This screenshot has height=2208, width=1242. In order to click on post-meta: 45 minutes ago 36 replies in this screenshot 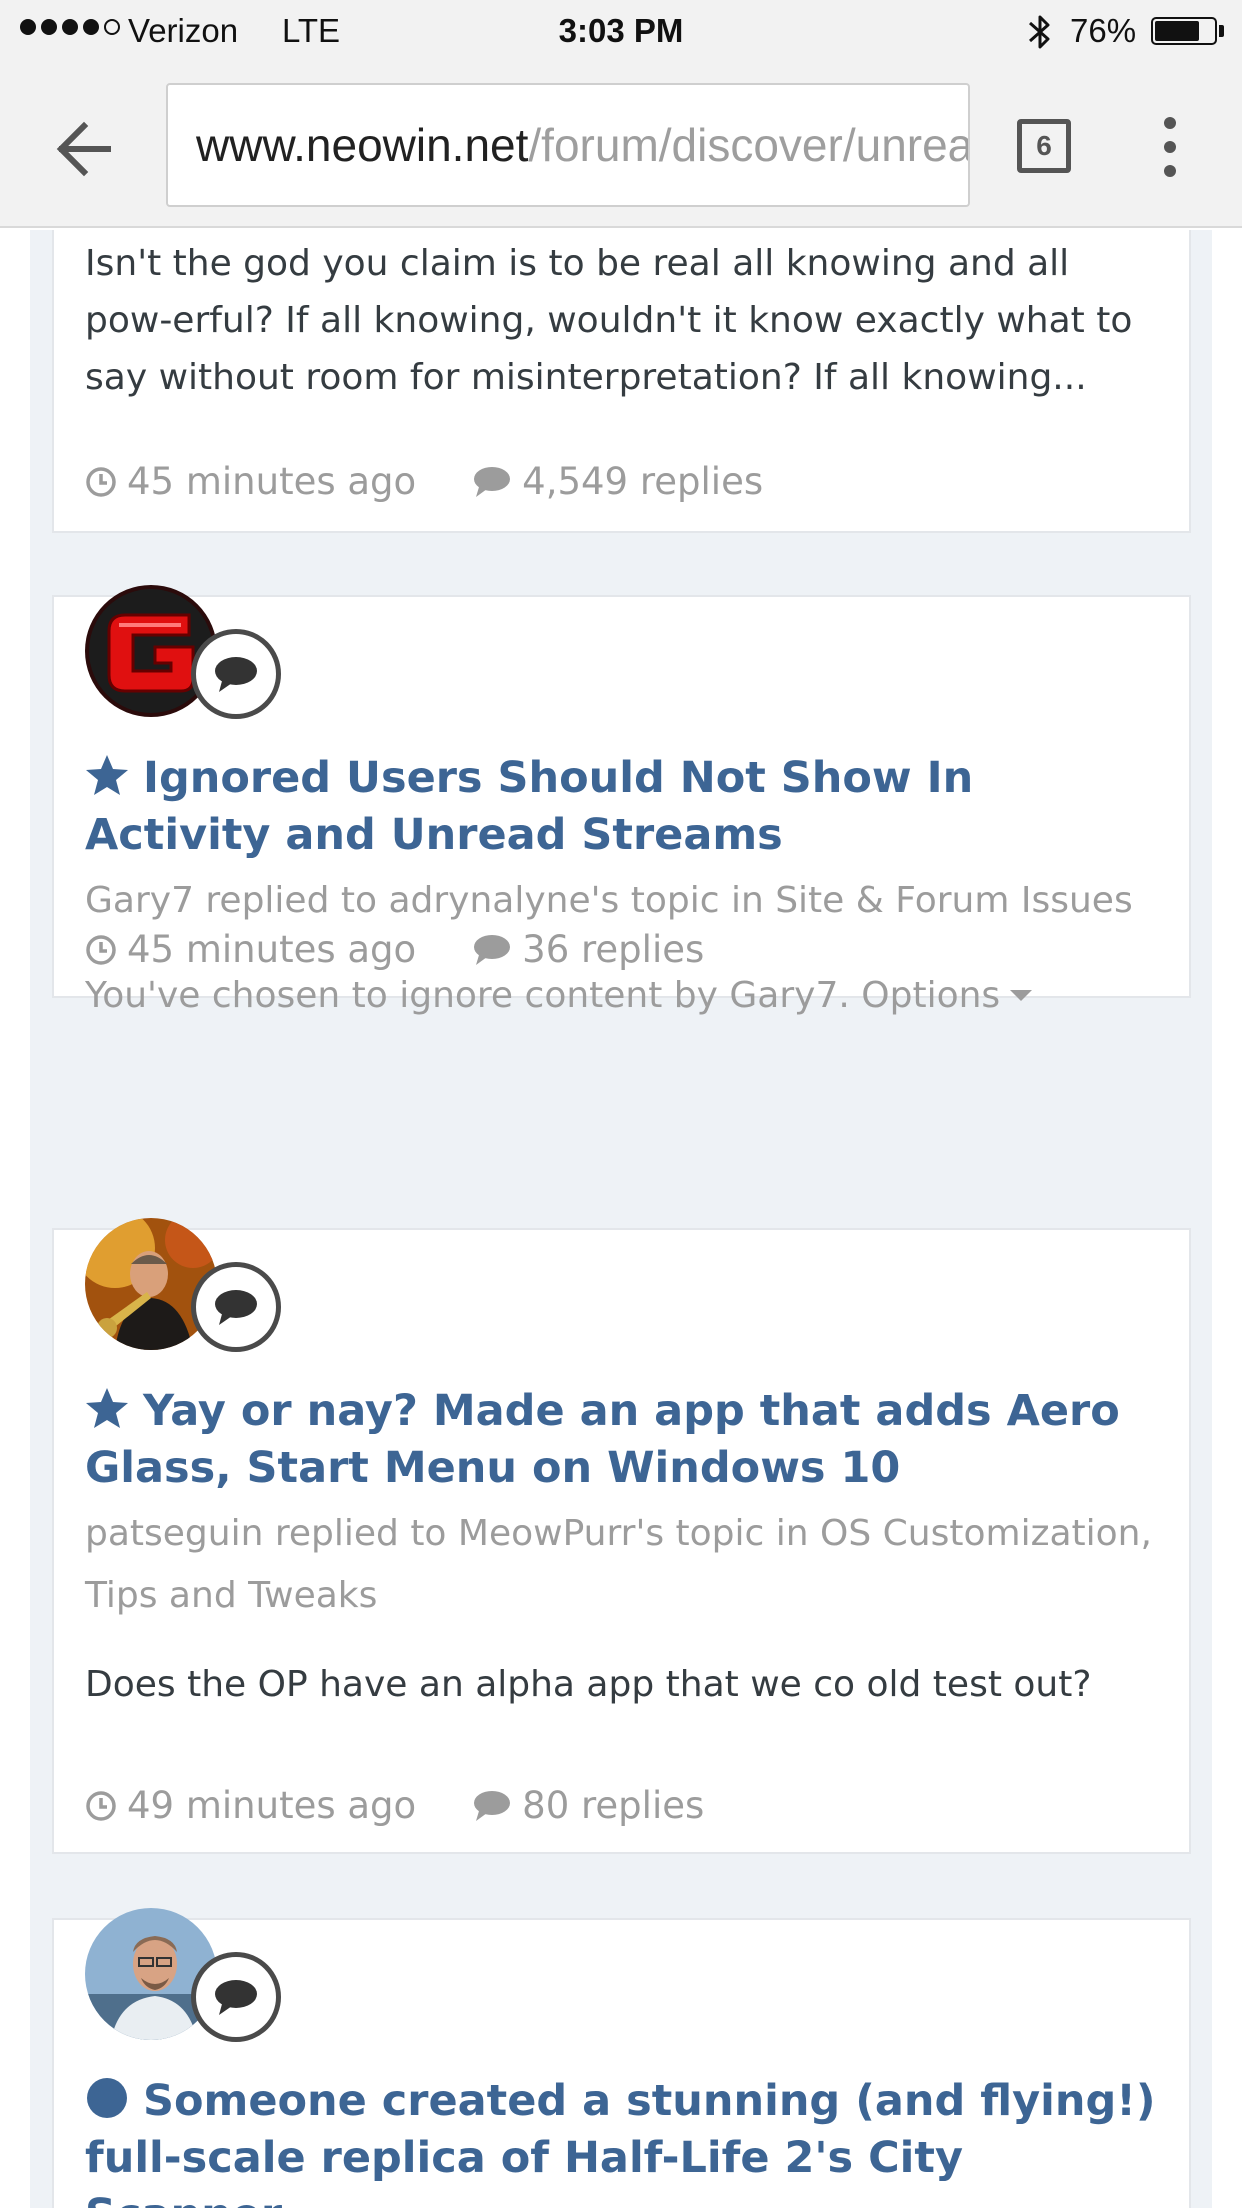, I will do `click(422, 949)`.